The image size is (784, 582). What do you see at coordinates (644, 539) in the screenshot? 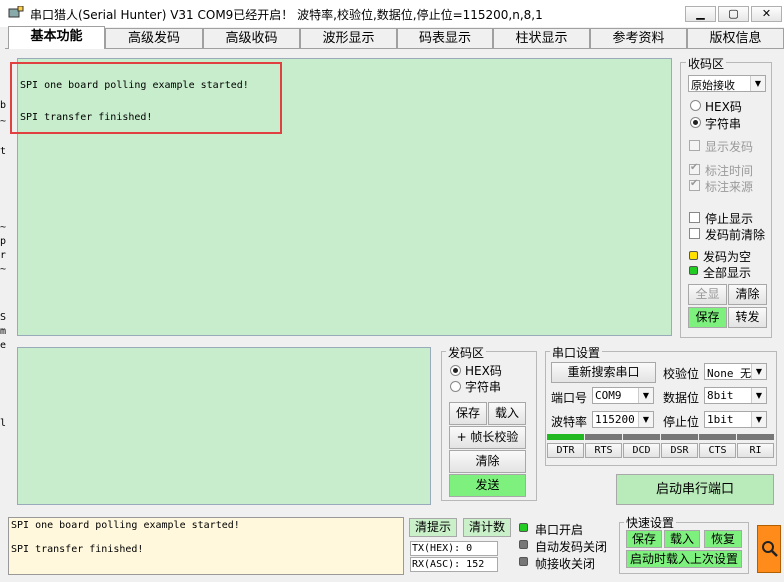
I see `quick-save-button: 保存` at bounding box center [644, 539].